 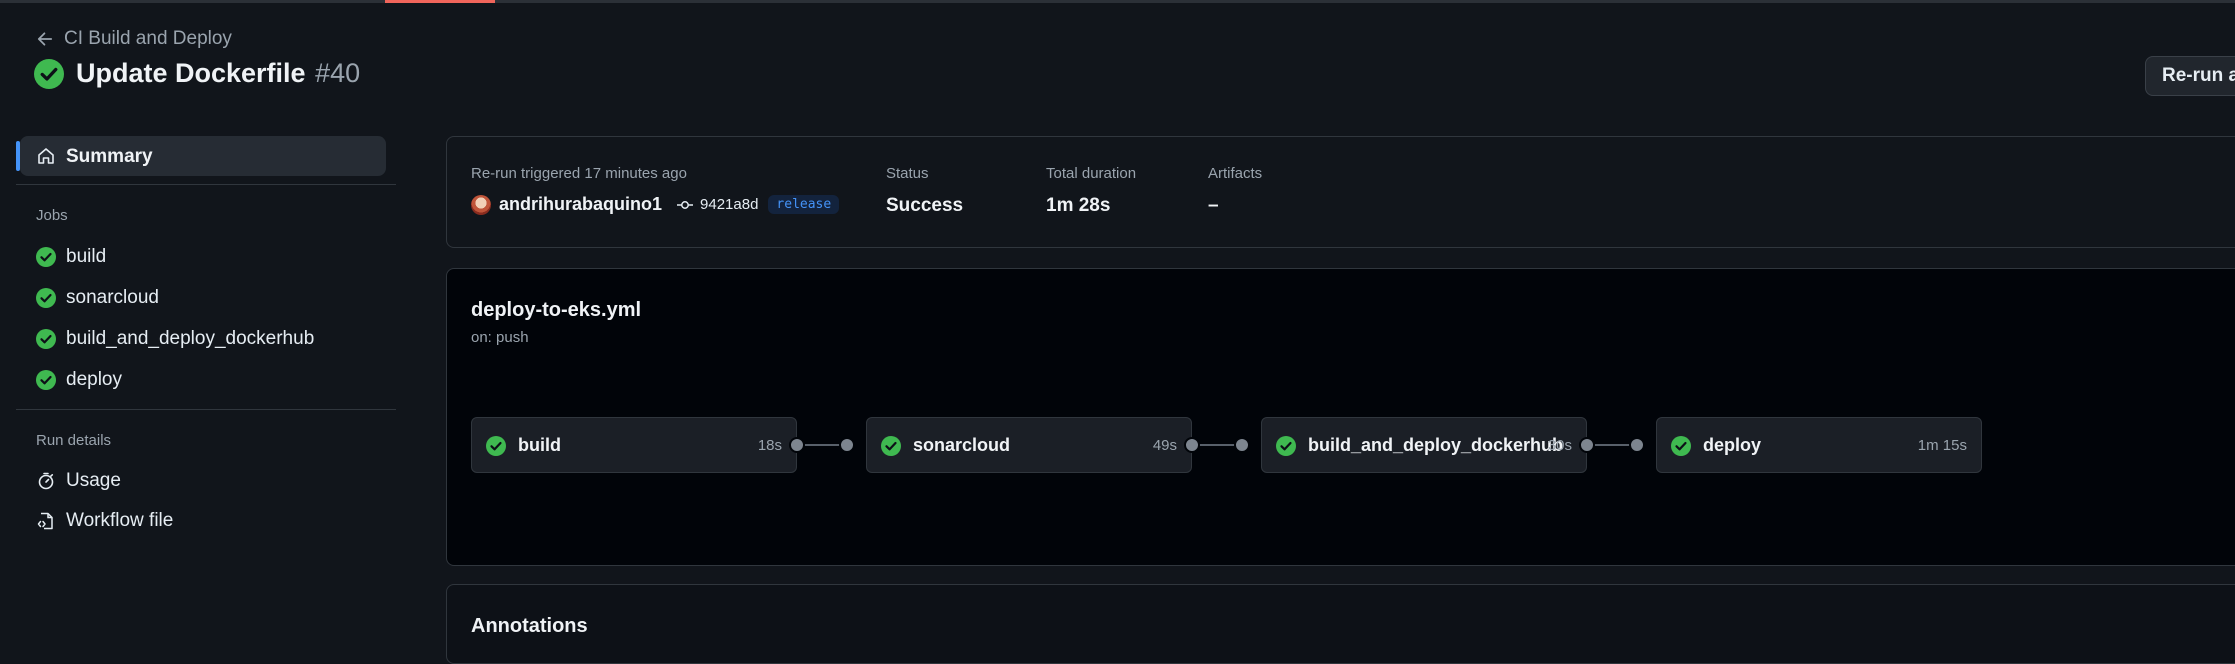 What do you see at coordinates (46, 481) in the screenshot?
I see `stopwatch-icon` at bounding box center [46, 481].